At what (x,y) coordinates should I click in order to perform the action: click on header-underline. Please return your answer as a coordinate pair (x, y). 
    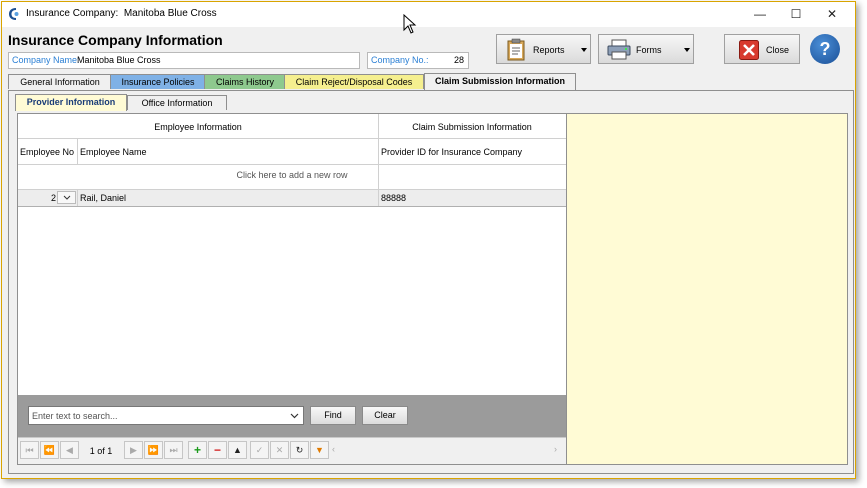
    Looking at the image, I should click on (292, 164).